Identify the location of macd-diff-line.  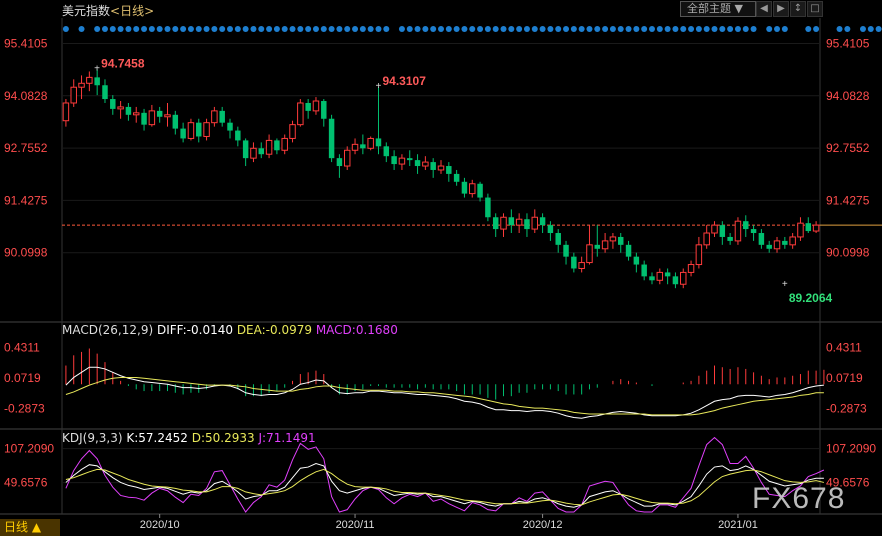
(444, 392).